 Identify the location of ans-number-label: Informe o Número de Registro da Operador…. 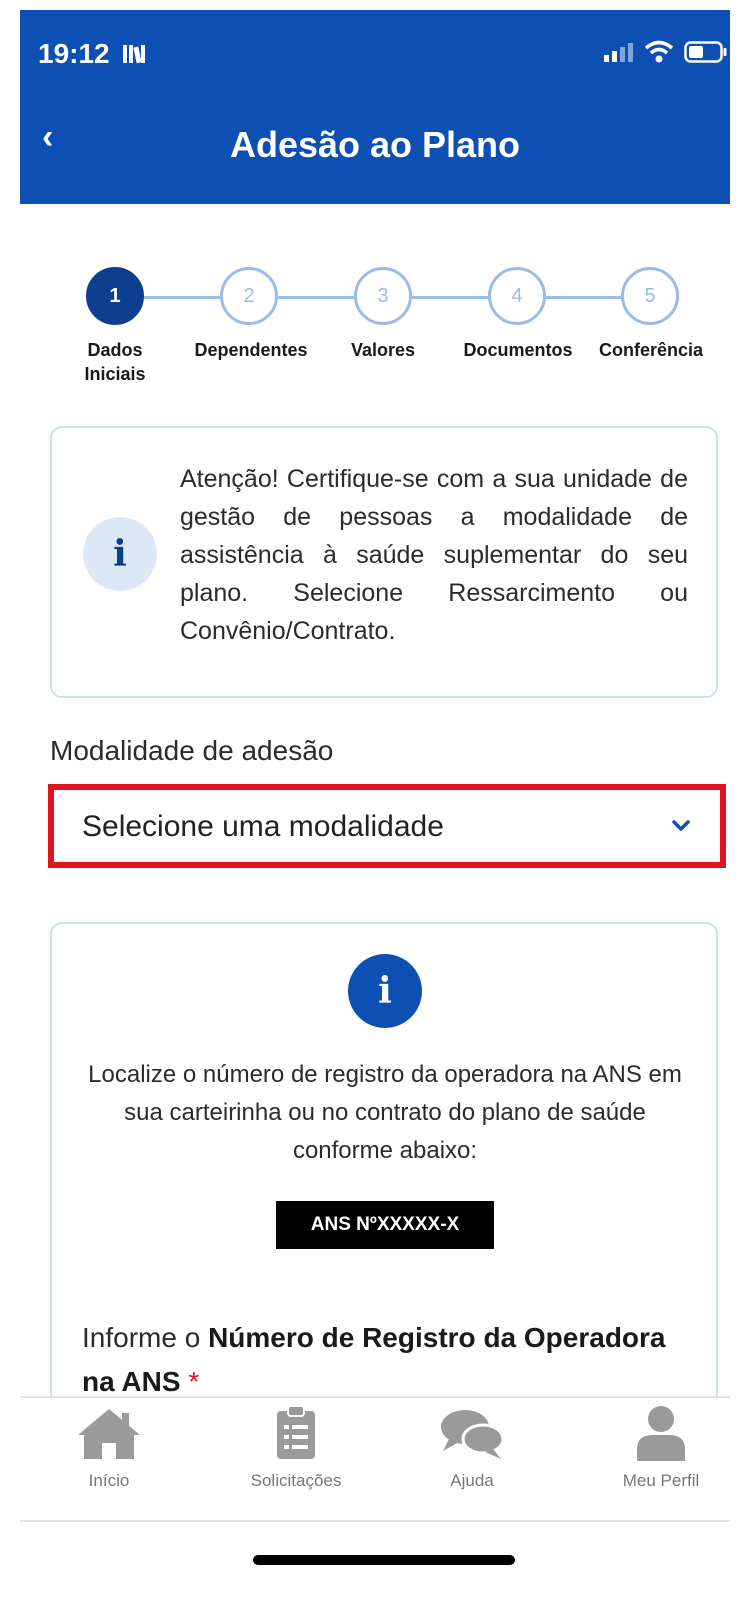
(374, 1359).